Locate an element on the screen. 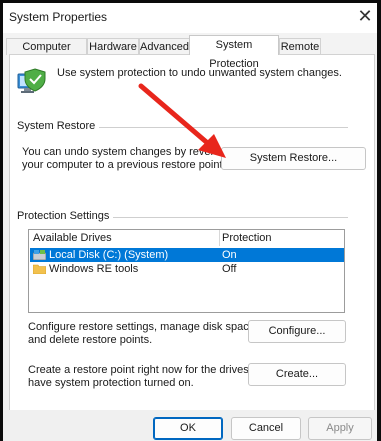 This screenshot has width=381, height=441. ok-button: OK is located at coordinates (188, 428).